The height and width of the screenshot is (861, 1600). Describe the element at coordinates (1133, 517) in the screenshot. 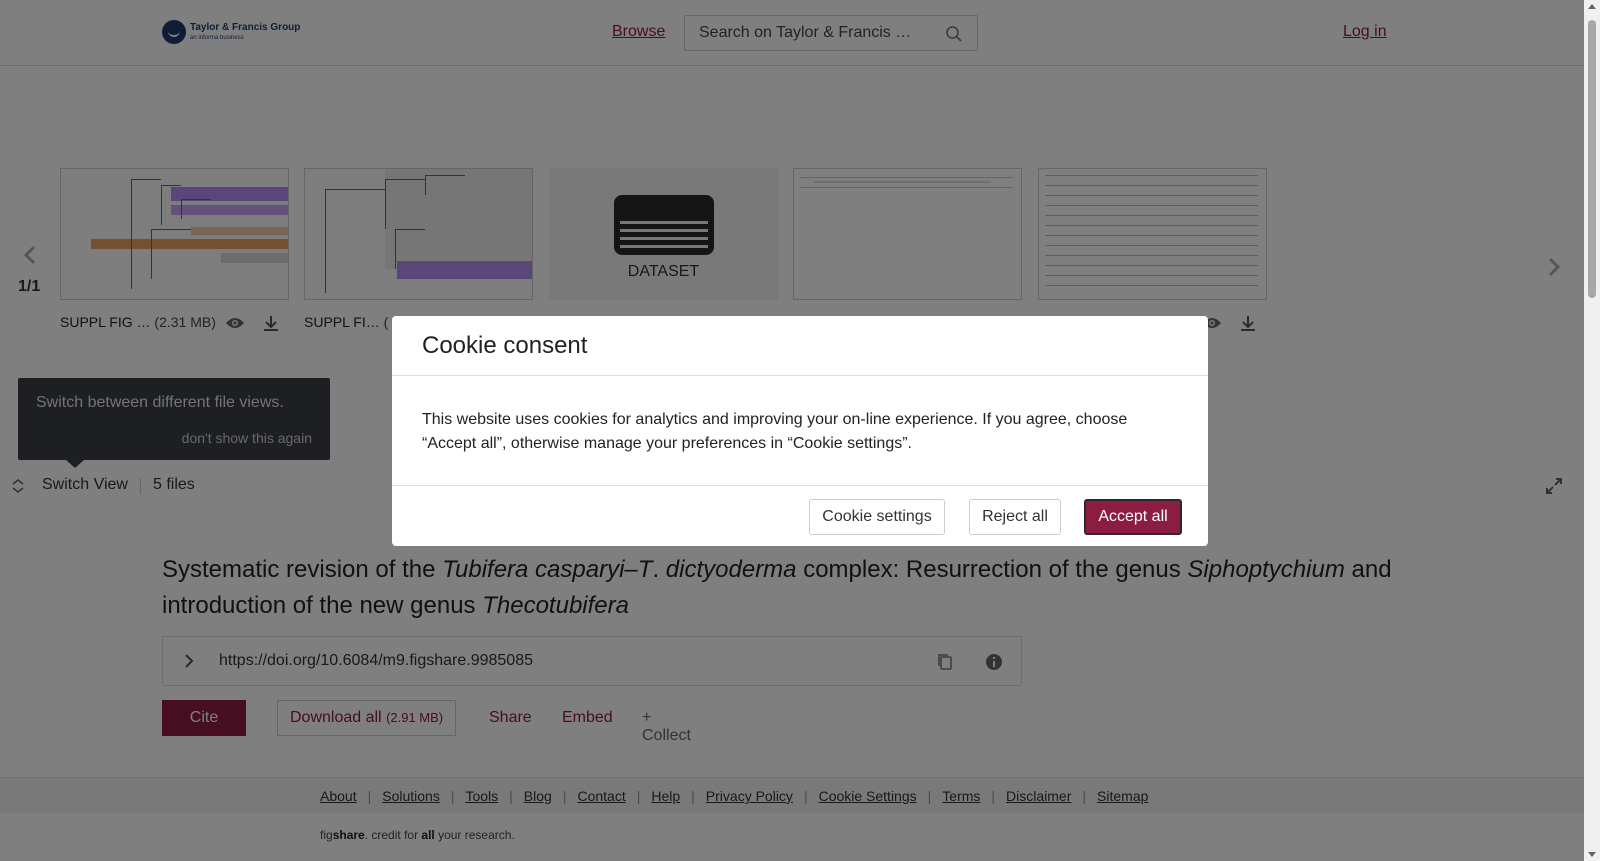

I see `accept-all-button: Accept all` at that location.